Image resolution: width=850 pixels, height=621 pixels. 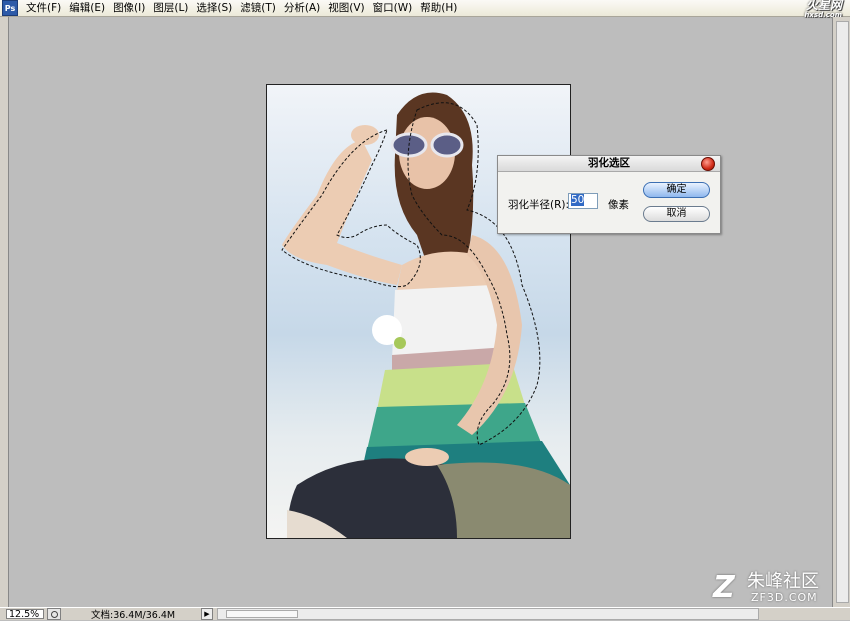 What do you see at coordinates (393, 8) in the screenshot?
I see `menu-window: 窗口(W)` at bounding box center [393, 8].